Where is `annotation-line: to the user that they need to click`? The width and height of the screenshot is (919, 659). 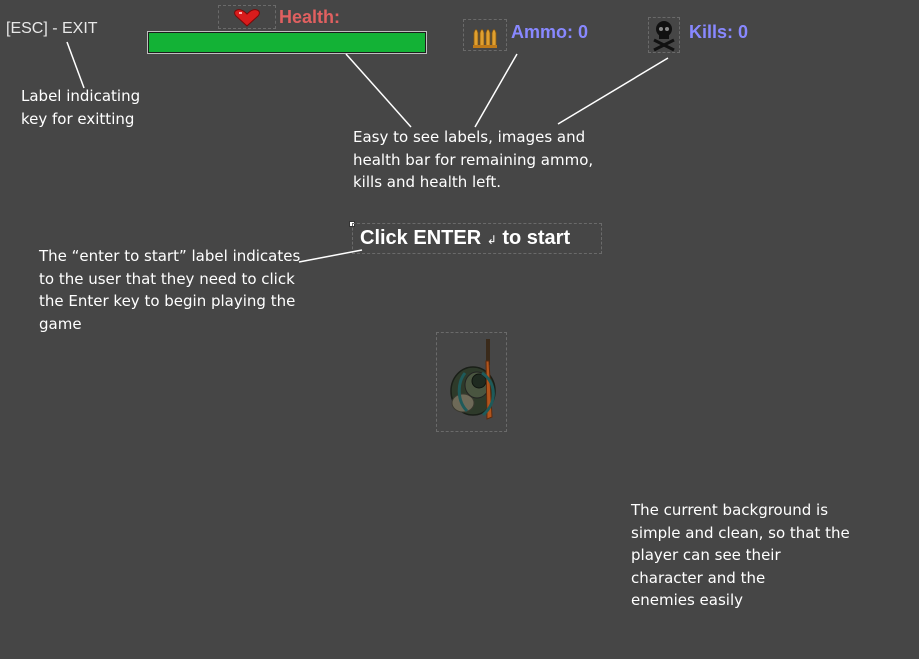 annotation-line: to the user that they need to click is located at coordinates (167, 278).